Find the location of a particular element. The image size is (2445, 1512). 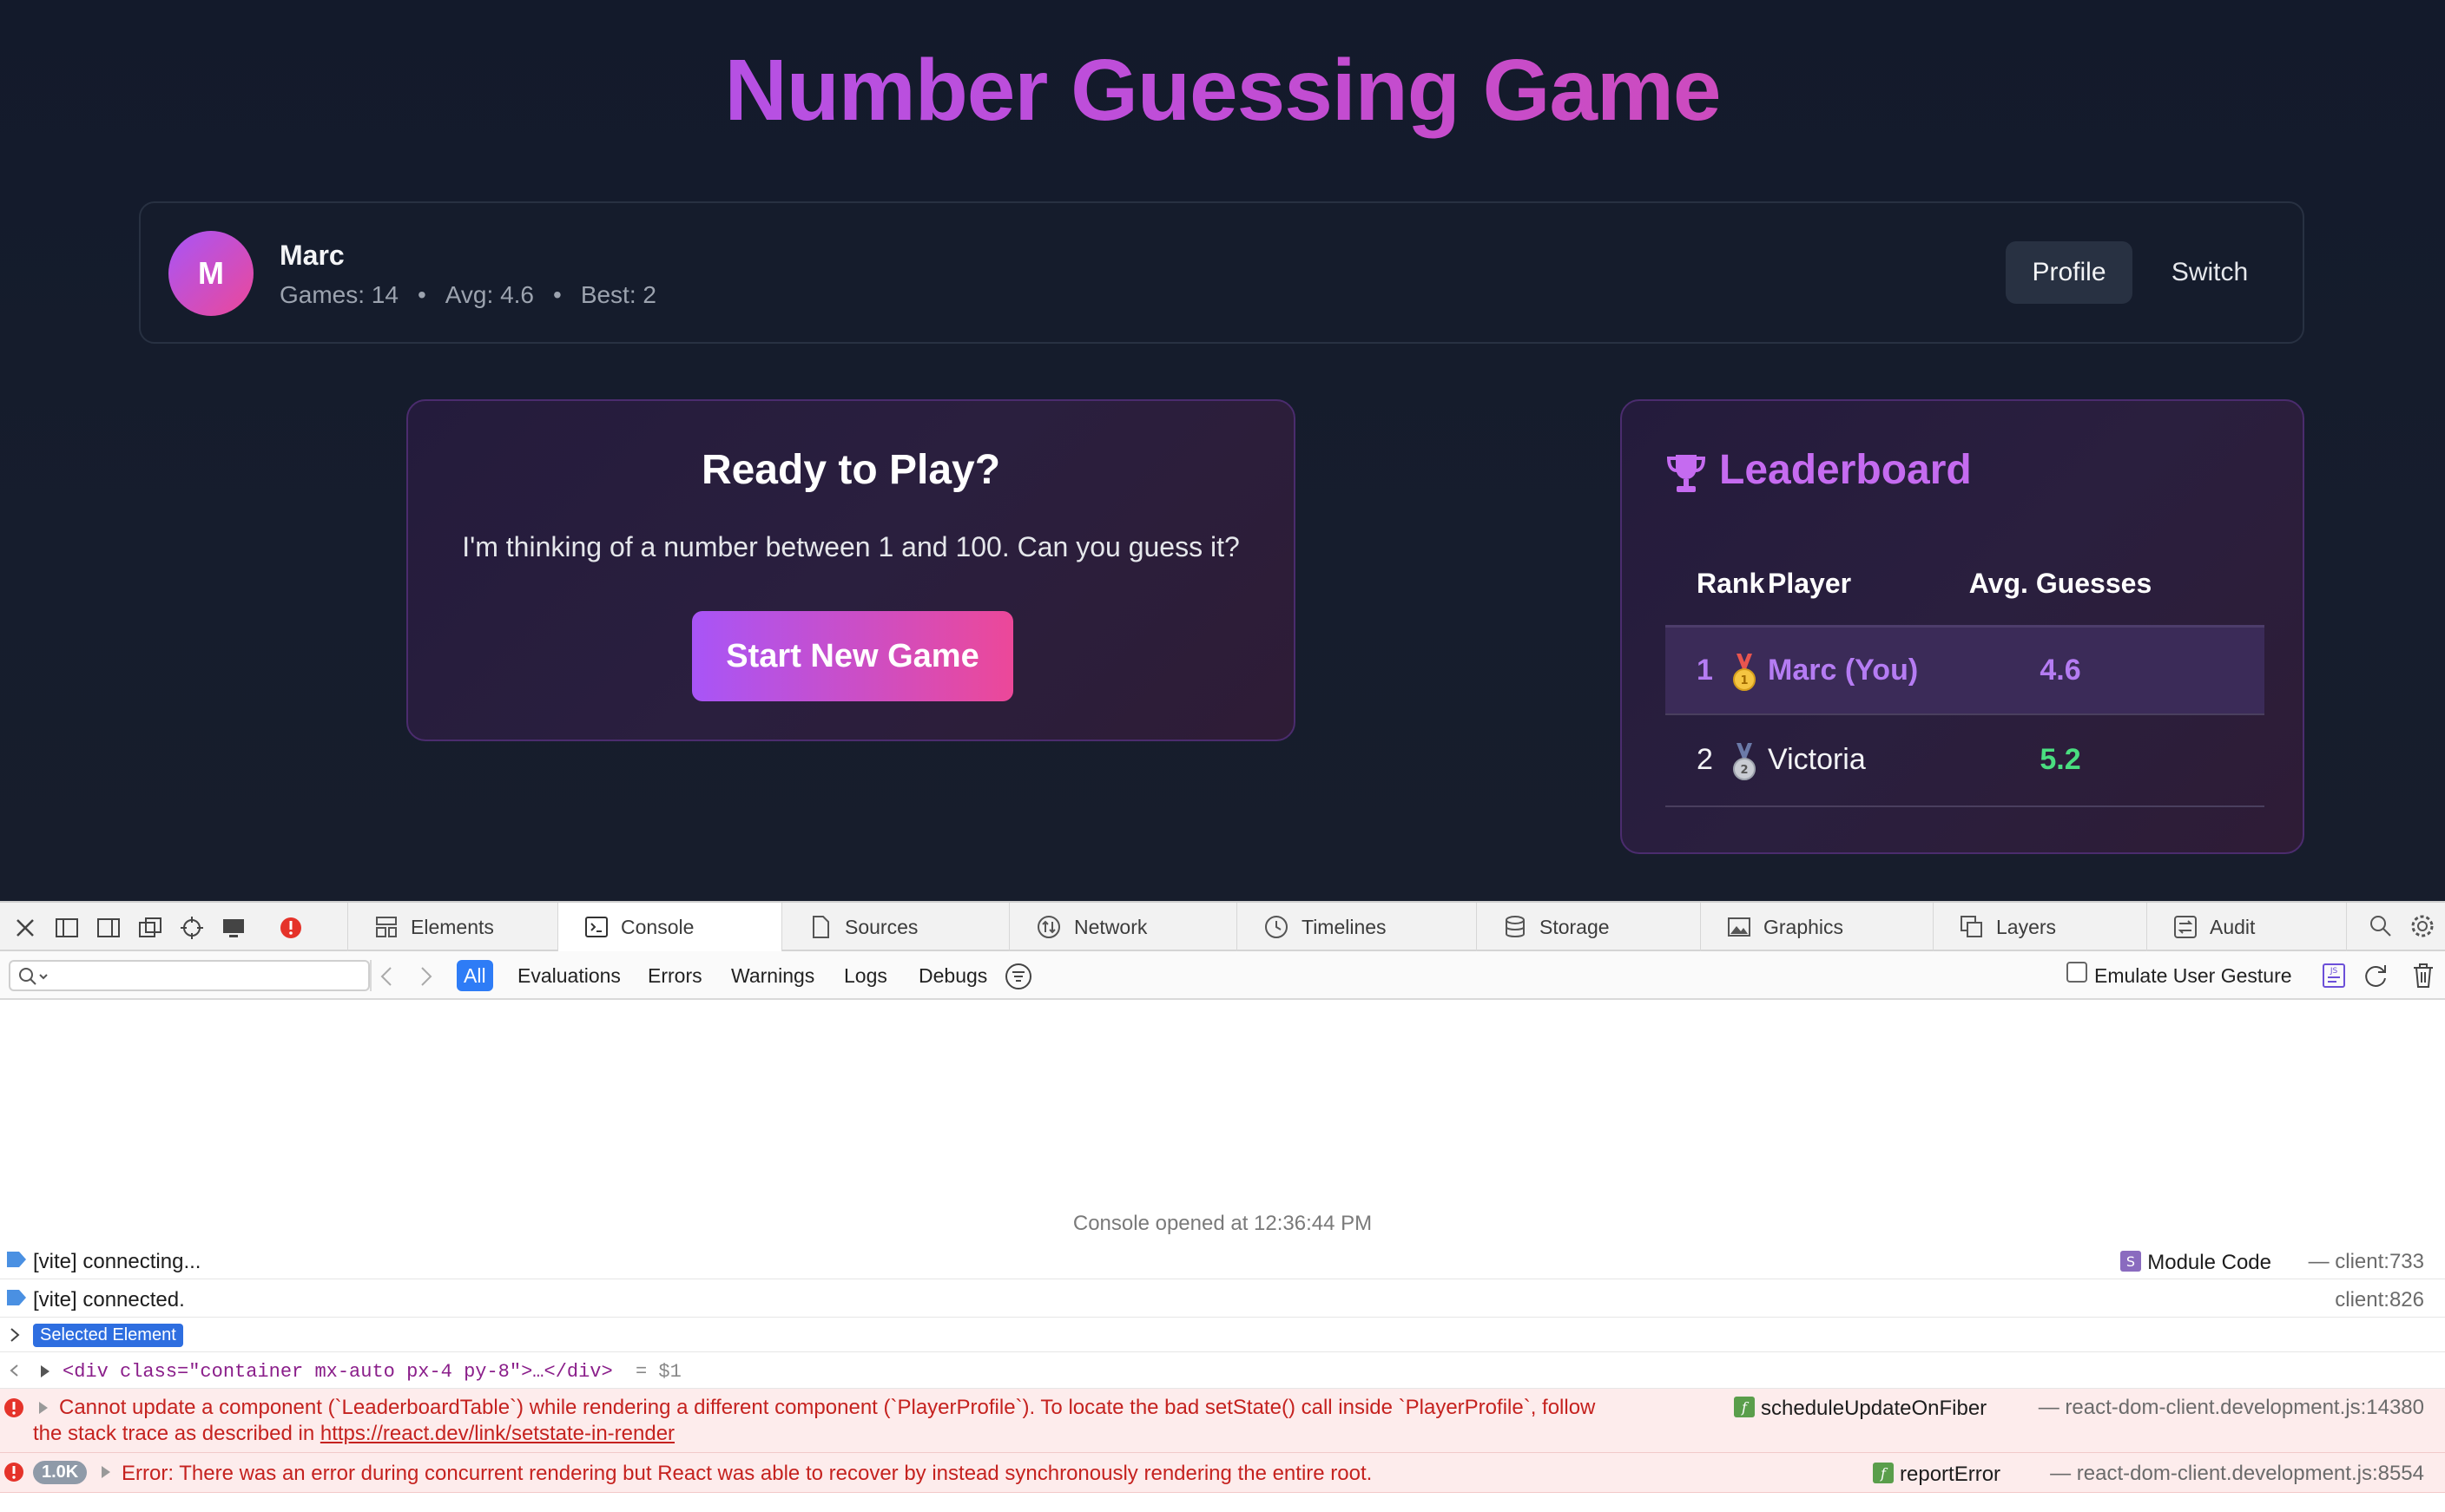

tab-layers: Layers is located at coordinates (2040, 927).